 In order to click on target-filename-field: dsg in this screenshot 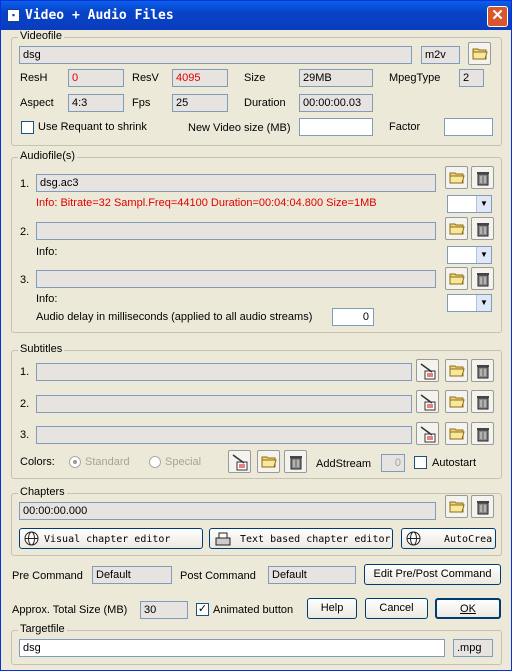, I will do `click(232, 648)`.